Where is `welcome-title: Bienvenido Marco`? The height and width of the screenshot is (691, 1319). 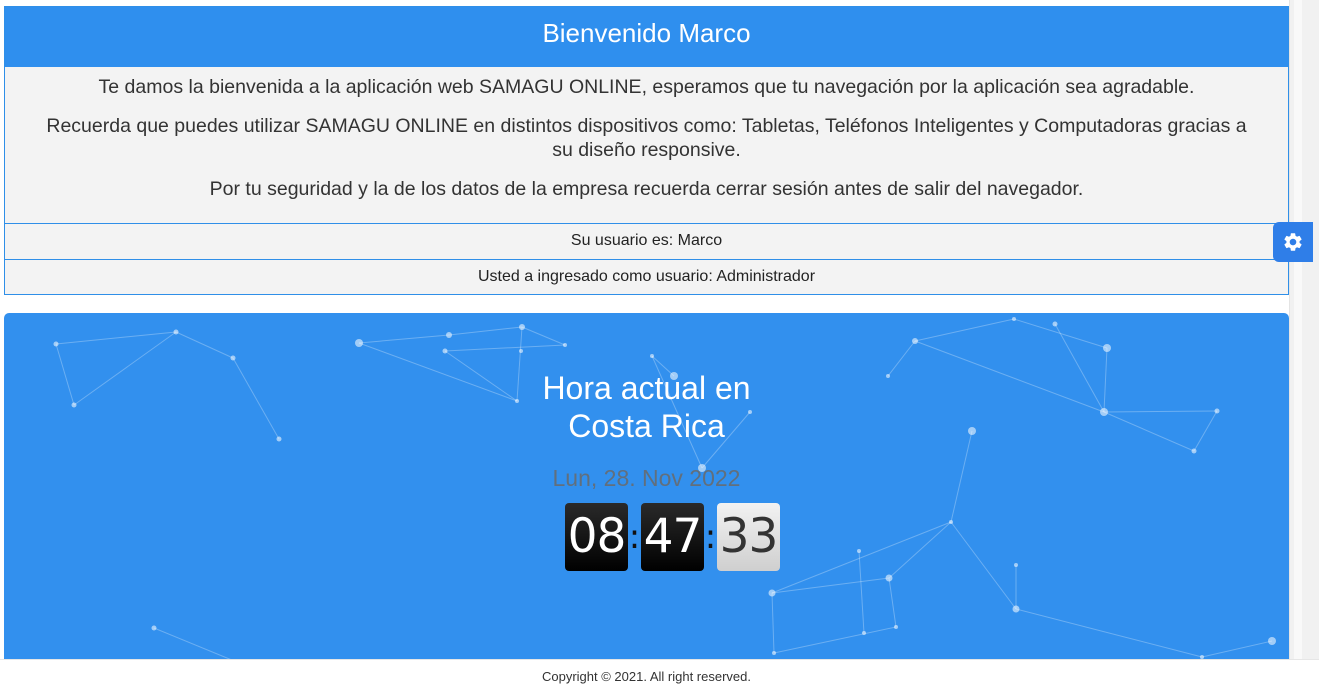
welcome-title: Bienvenido Marco is located at coordinates (646, 37).